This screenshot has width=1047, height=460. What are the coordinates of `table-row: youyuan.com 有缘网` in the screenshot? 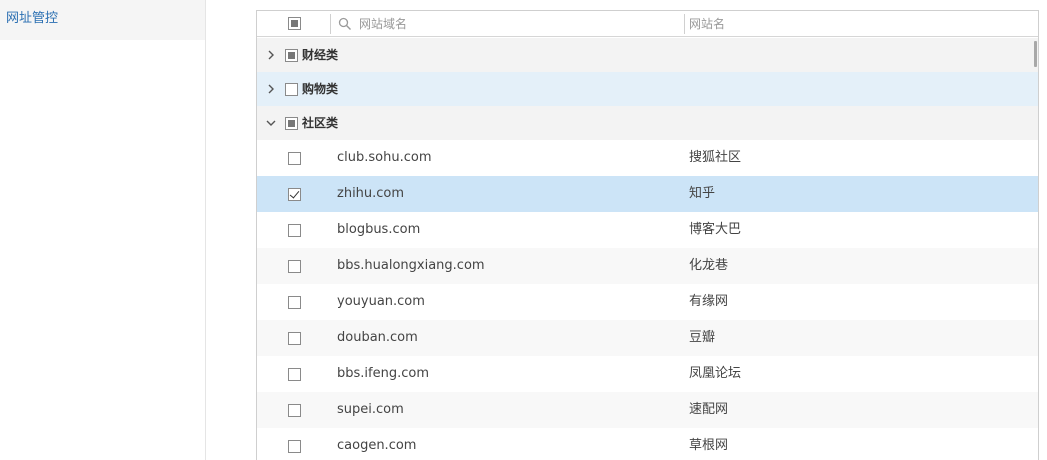 It's located at (647, 302).